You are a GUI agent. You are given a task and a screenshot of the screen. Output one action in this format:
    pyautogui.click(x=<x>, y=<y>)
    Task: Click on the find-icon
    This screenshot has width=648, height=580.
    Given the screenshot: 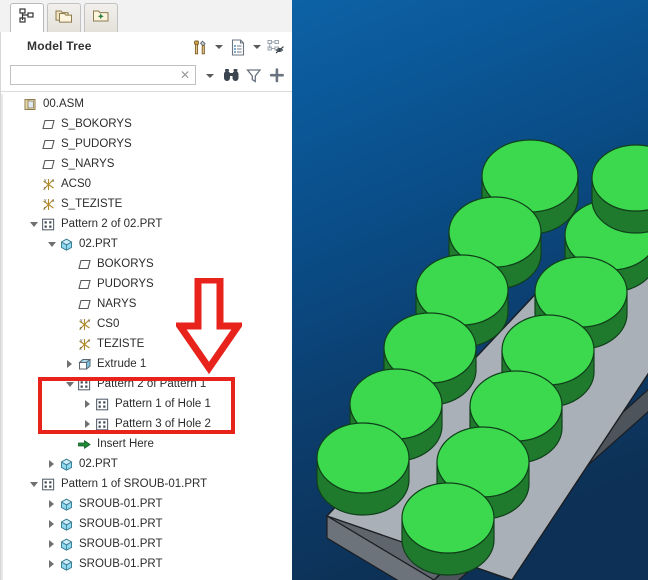 What is the action you would take?
    pyautogui.click(x=231, y=76)
    